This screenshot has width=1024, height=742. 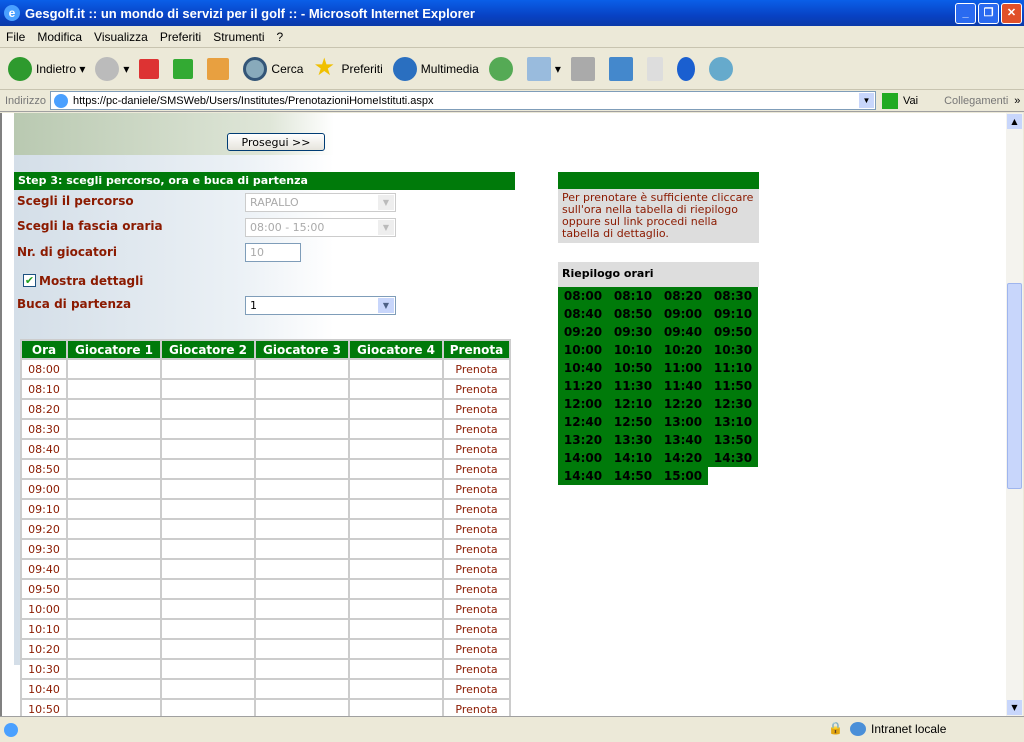 What do you see at coordinates (583, 386) in the screenshot?
I see `summary-time-link: 11:20` at bounding box center [583, 386].